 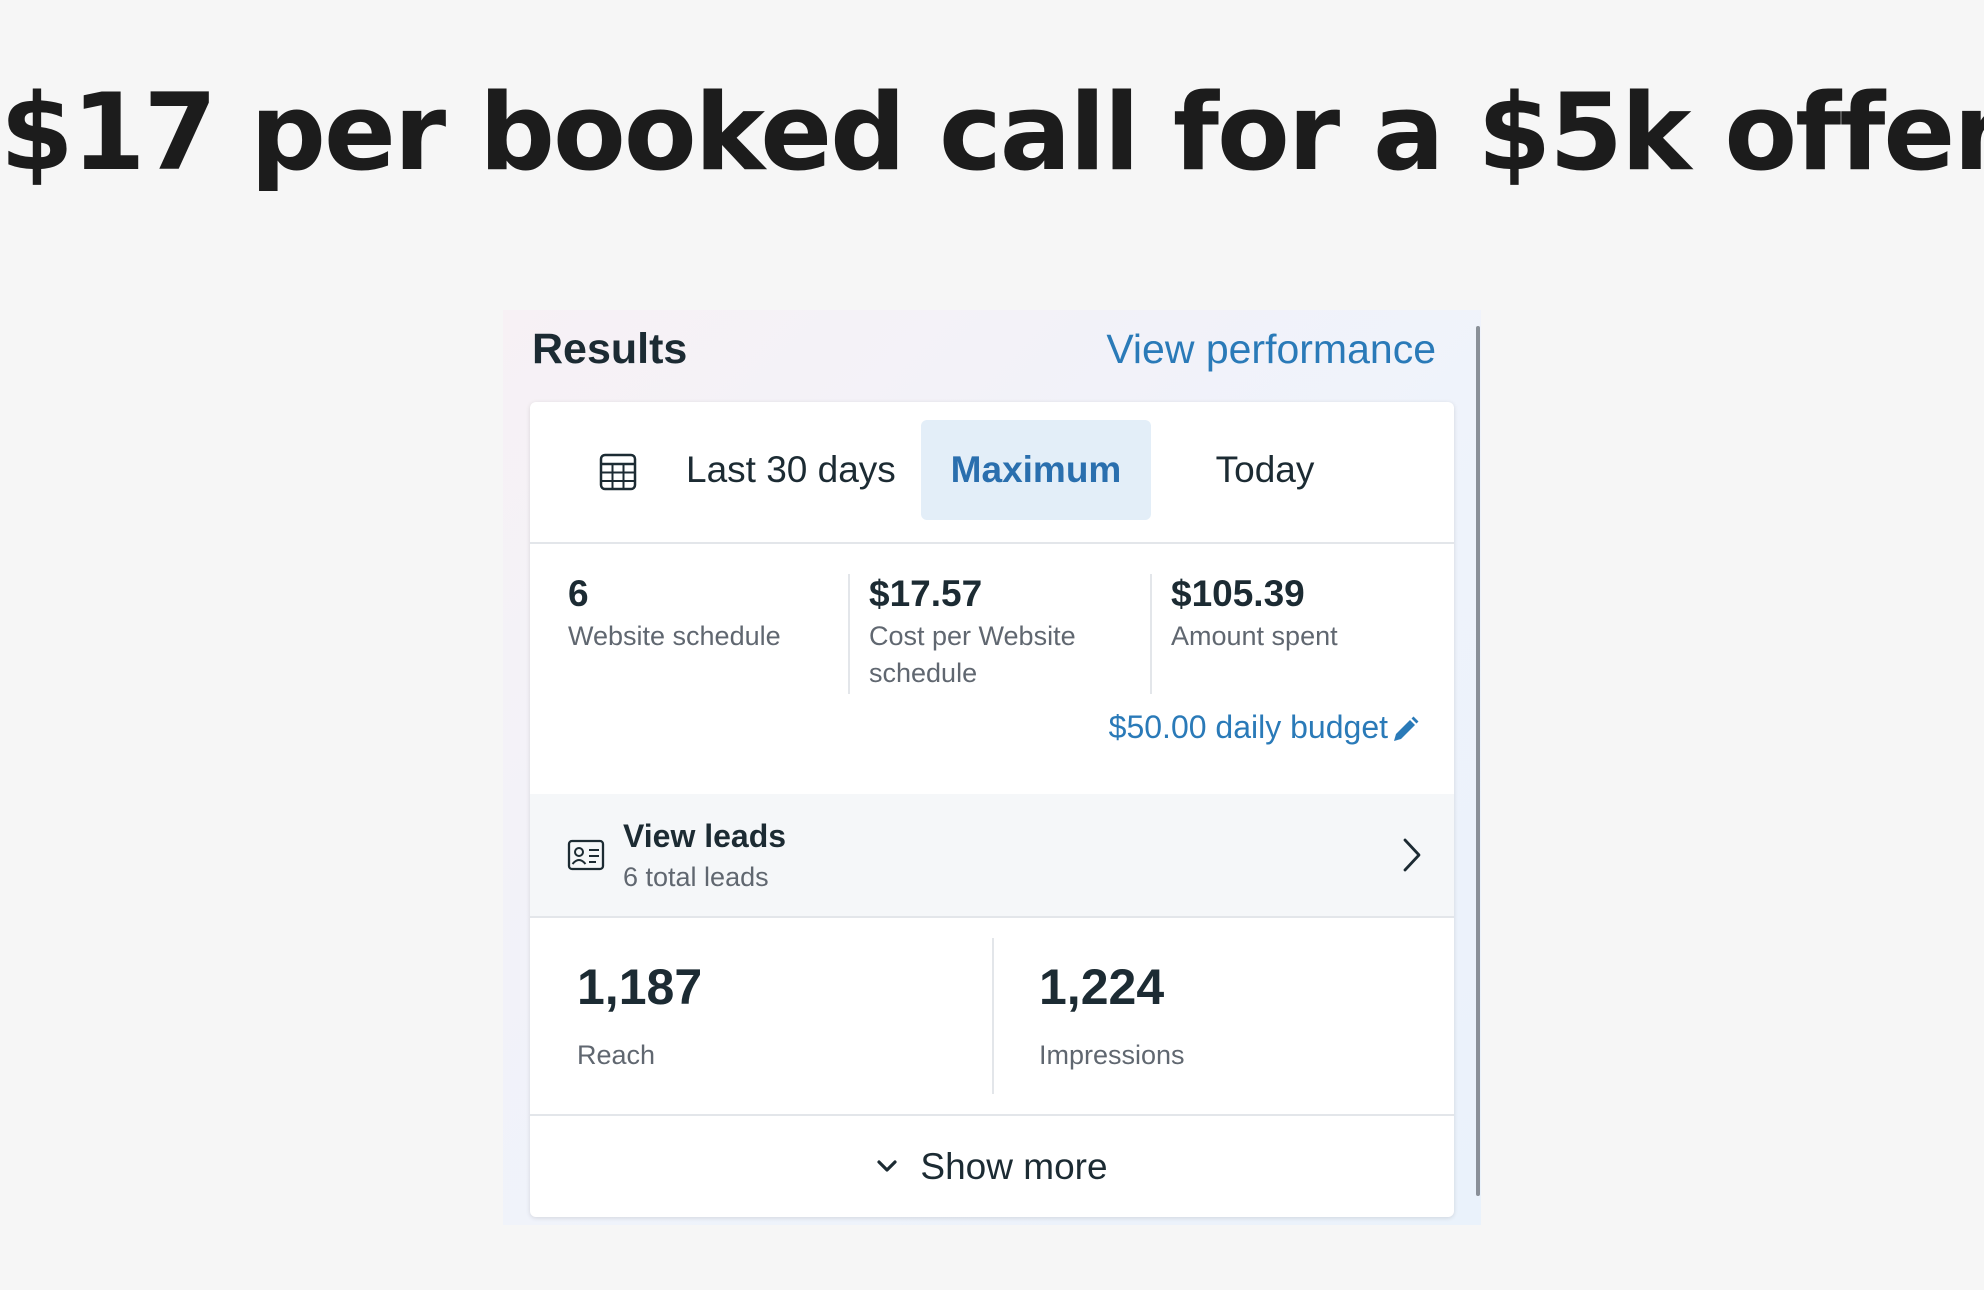 I want to click on reach-impressions-row: 1,187 Reach 1,224 Impressions, so click(x=992, y=1017).